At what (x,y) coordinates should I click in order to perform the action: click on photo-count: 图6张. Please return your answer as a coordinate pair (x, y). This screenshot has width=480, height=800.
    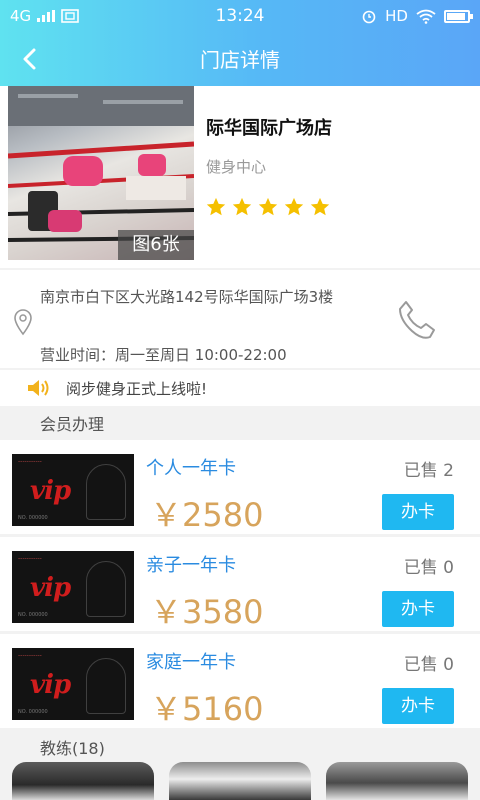
    Looking at the image, I should click on (156, 245).